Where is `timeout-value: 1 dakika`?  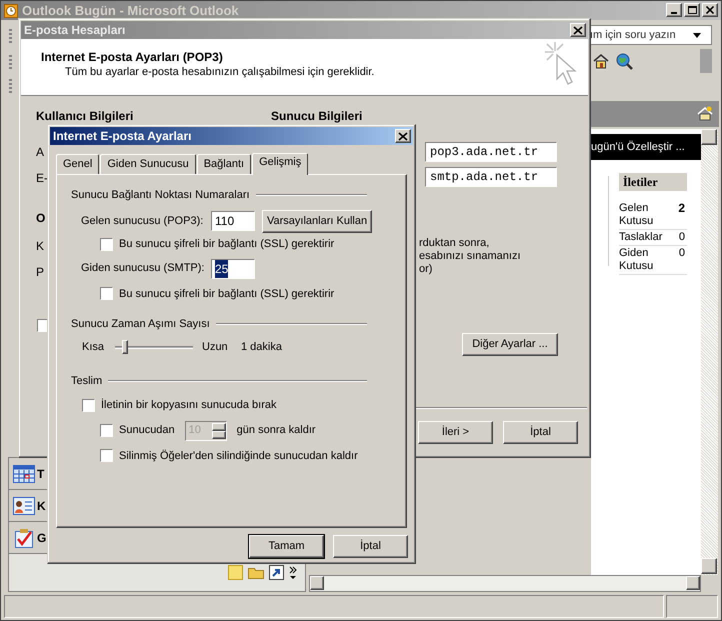 timeout-value: 1 dakika is located at coordinates (261, 347).